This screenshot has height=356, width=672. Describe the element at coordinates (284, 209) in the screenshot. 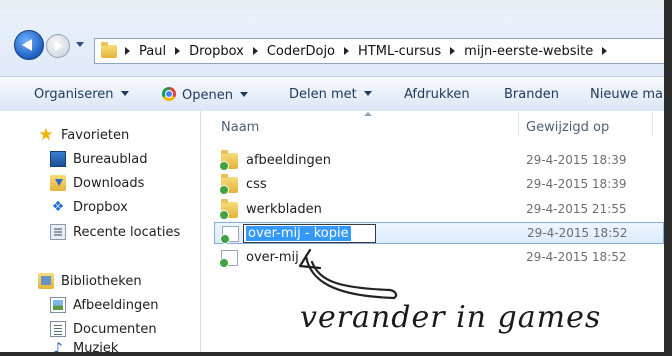

I see `file-name: werkbladen` at that location.